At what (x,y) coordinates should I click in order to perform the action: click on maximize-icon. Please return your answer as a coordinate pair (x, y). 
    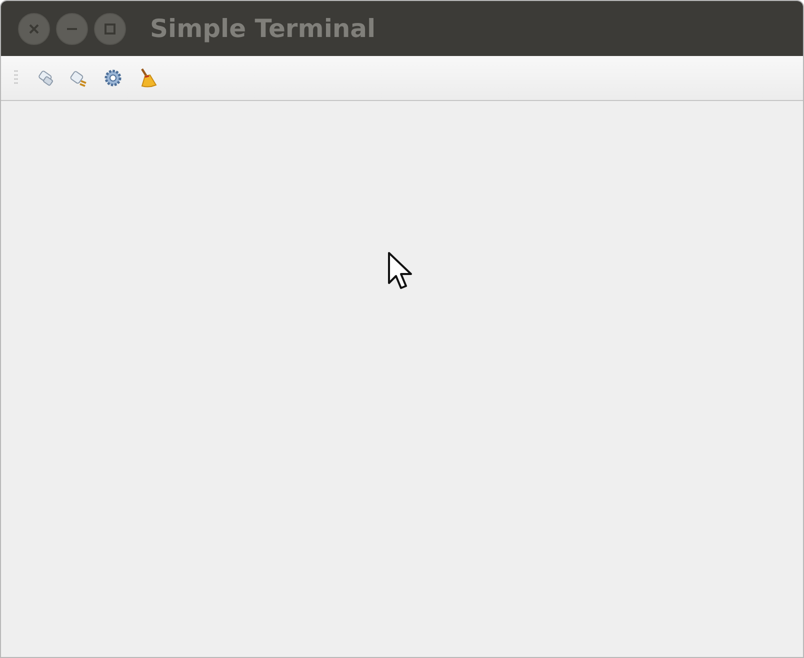
    Looking at the image, I should click on (110, 29).